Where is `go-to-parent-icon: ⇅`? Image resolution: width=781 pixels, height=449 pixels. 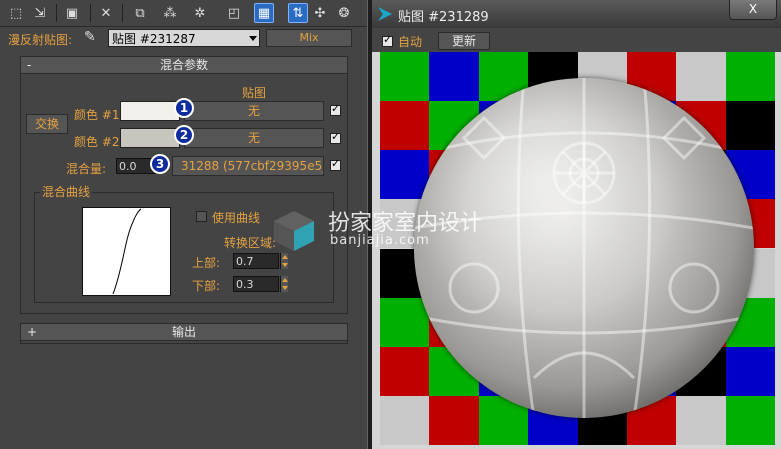 go-to-parent-icon: ⇅ is located at coordinates (298, 13).